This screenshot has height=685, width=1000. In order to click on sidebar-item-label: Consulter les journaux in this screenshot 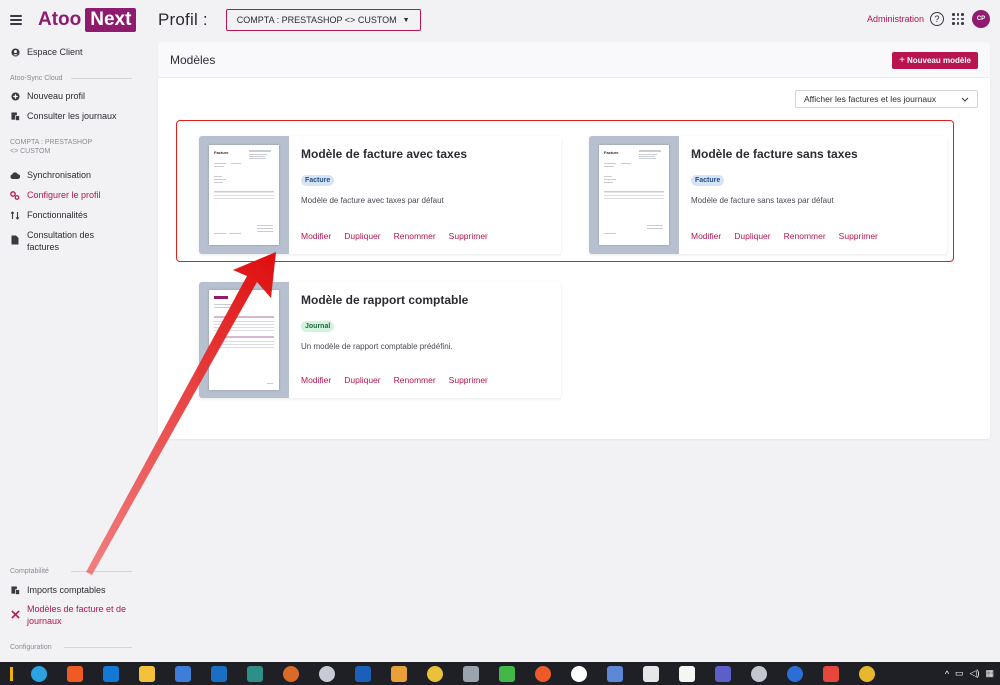, I will do `click(72, 116)`.